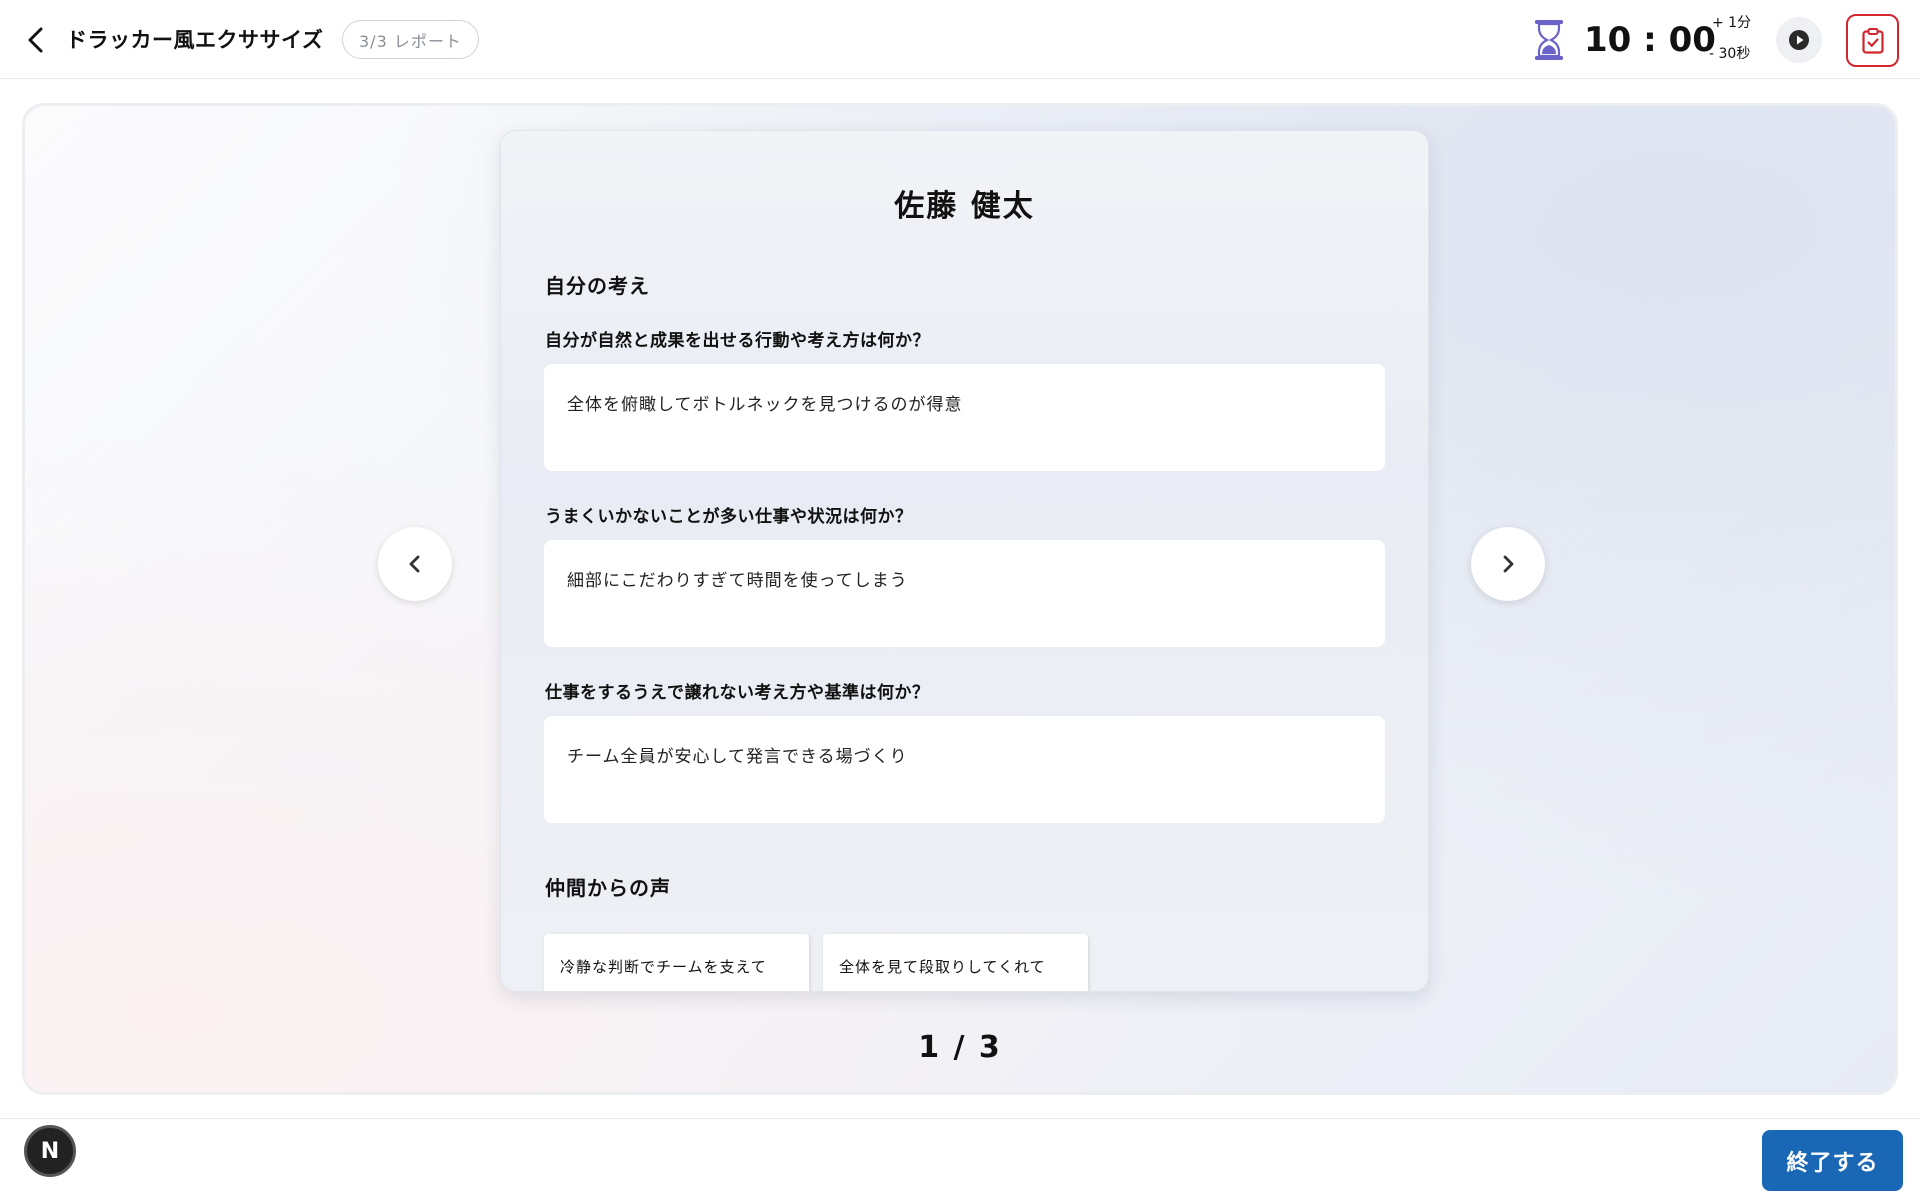 The image size is (1920, 1200). Describe the element at coordinates (676, 962) in the screenshot. I see `peer-voice-card: 冷静な判断でチームを支えて` at that location.